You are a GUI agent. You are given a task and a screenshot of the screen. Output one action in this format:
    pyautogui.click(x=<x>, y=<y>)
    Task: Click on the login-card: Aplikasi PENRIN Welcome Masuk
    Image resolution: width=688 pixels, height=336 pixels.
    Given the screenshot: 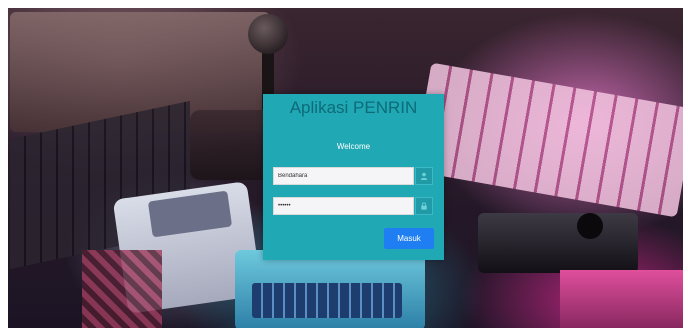 What is the action you would take?
    pyautogui.click(x=353, y=177)
    